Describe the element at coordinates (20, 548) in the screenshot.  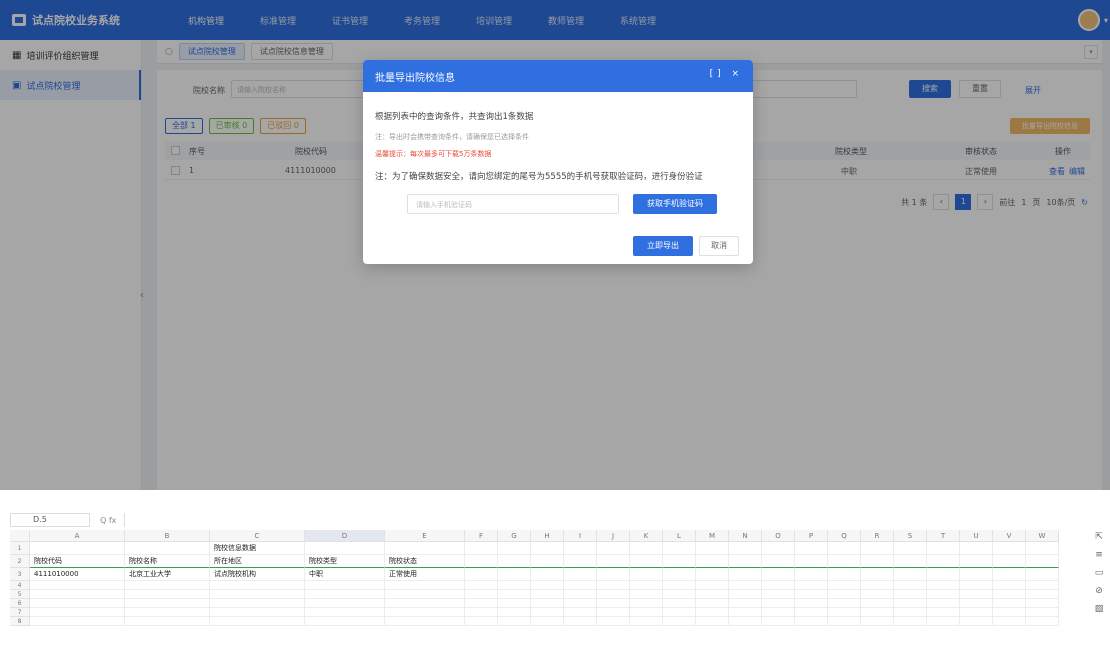
I see `row-header-1: 1` at that location.